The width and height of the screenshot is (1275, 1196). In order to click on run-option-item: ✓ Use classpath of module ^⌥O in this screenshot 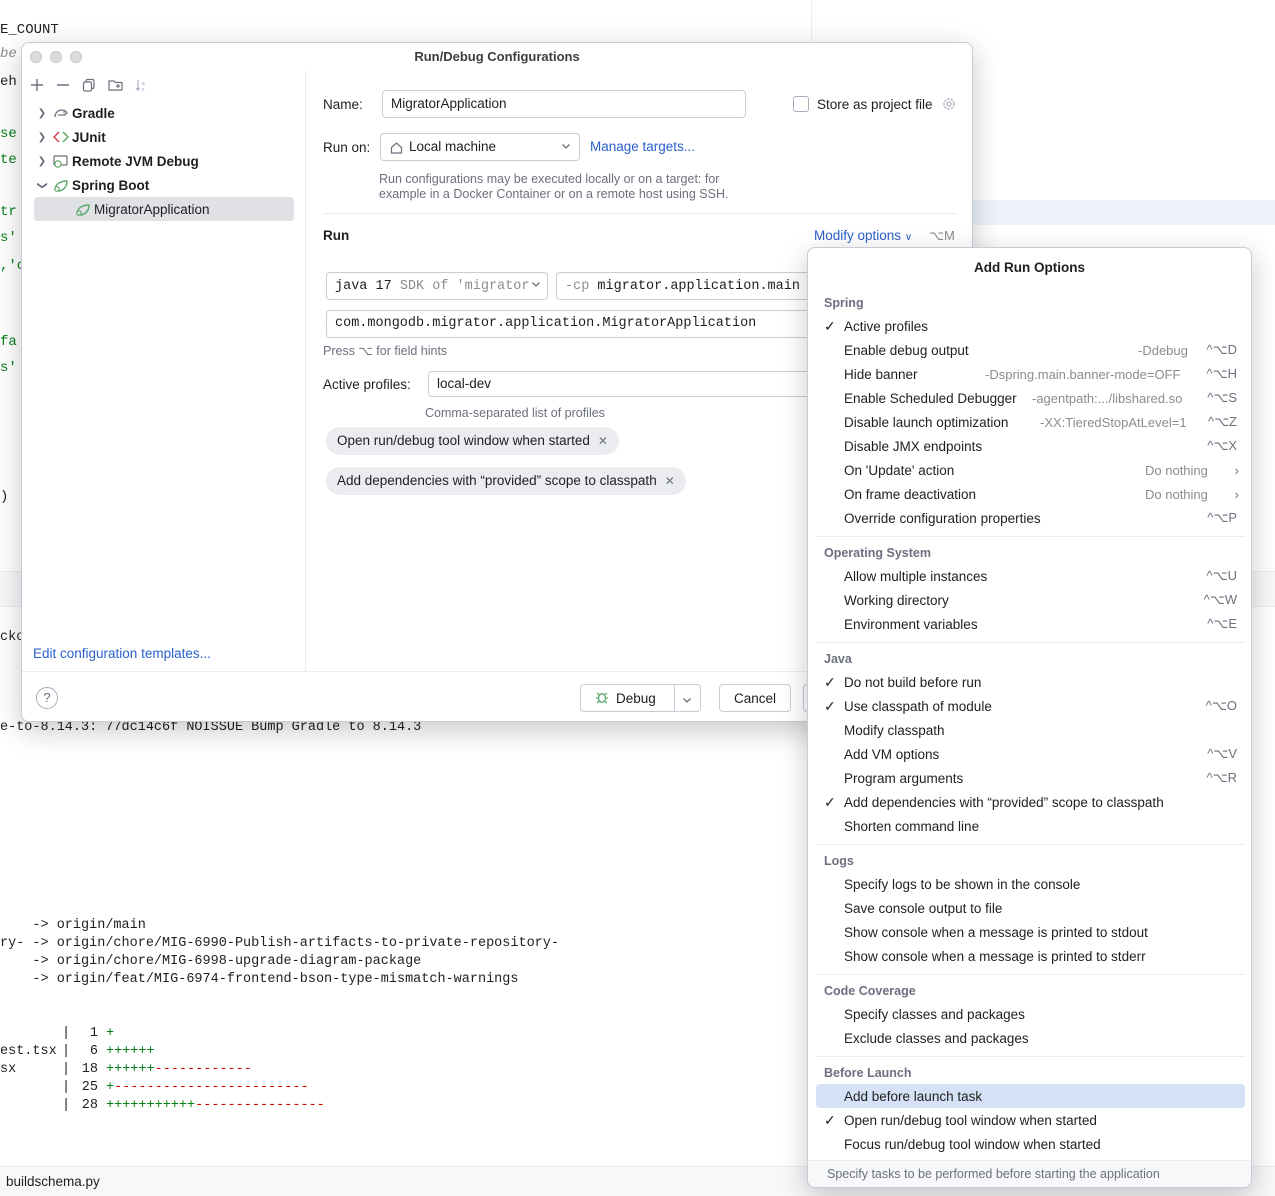, I will do `click(1030, 706)`.